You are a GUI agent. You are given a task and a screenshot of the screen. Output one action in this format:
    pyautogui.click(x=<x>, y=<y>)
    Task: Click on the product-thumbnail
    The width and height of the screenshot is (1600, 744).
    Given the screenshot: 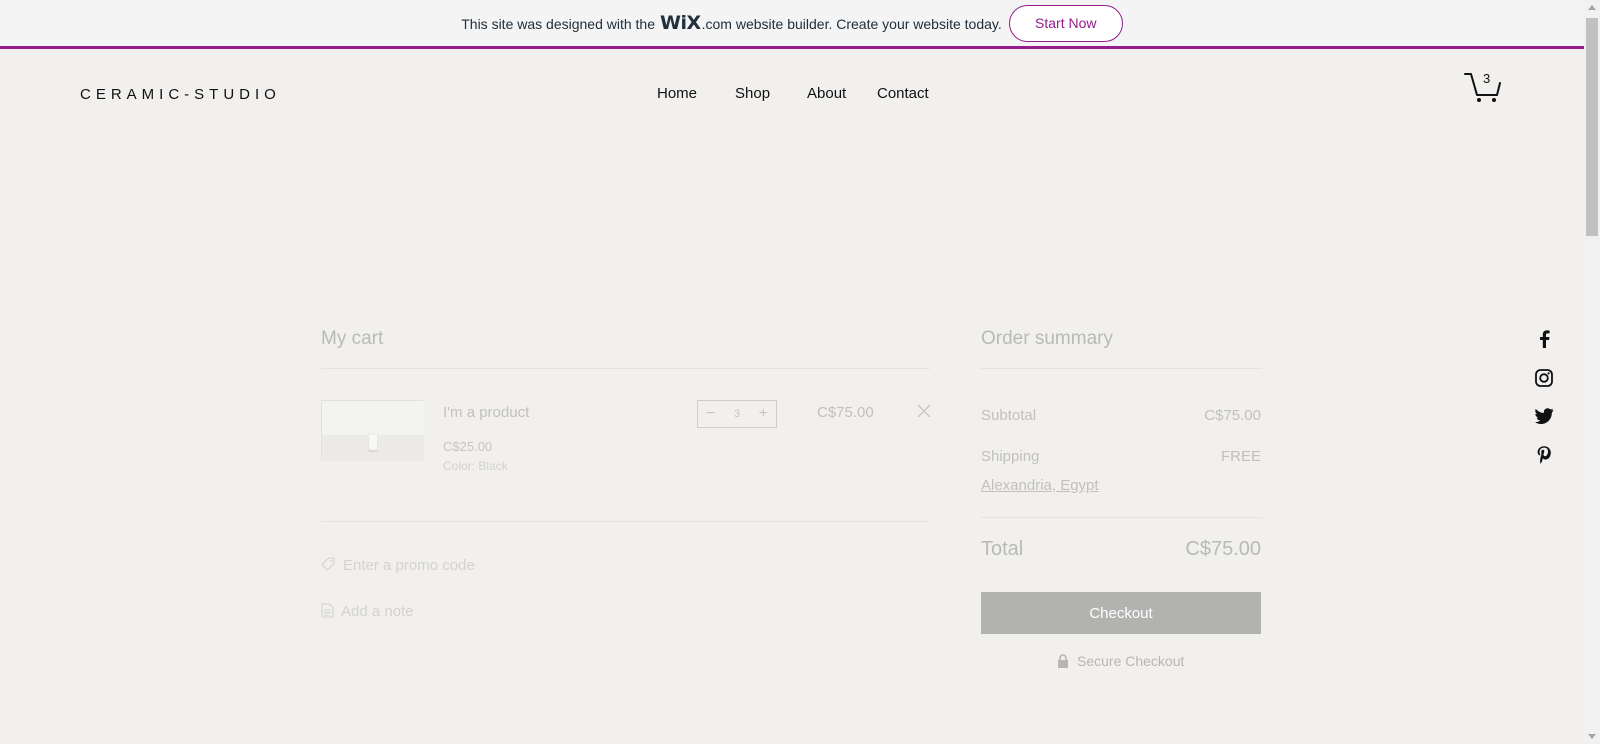 What is the action you would take?
    pyautogui.click(x=372, y=430)
    